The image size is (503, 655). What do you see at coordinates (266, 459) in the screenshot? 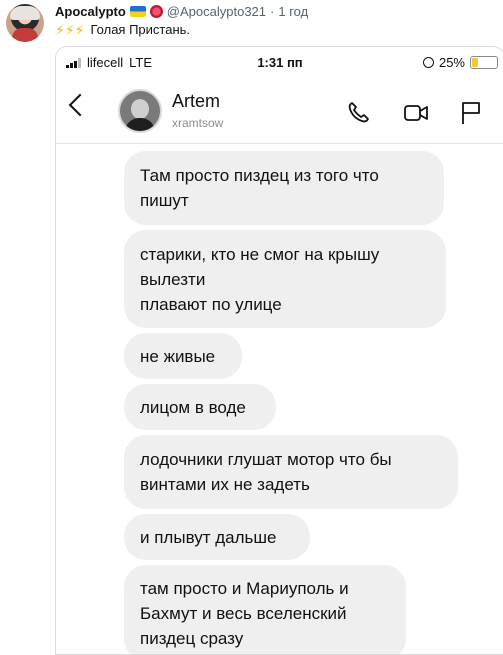
I see `message-line: лодочники глушат мотор что бы` at bounding box center [266, 459].